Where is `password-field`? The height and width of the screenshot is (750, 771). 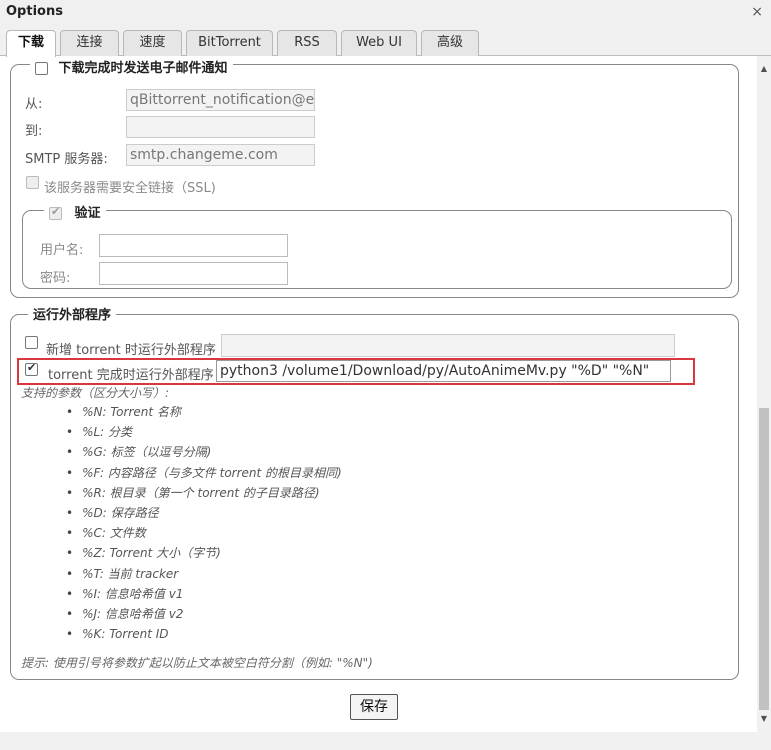 password-field is located at coordinates (193, 273).